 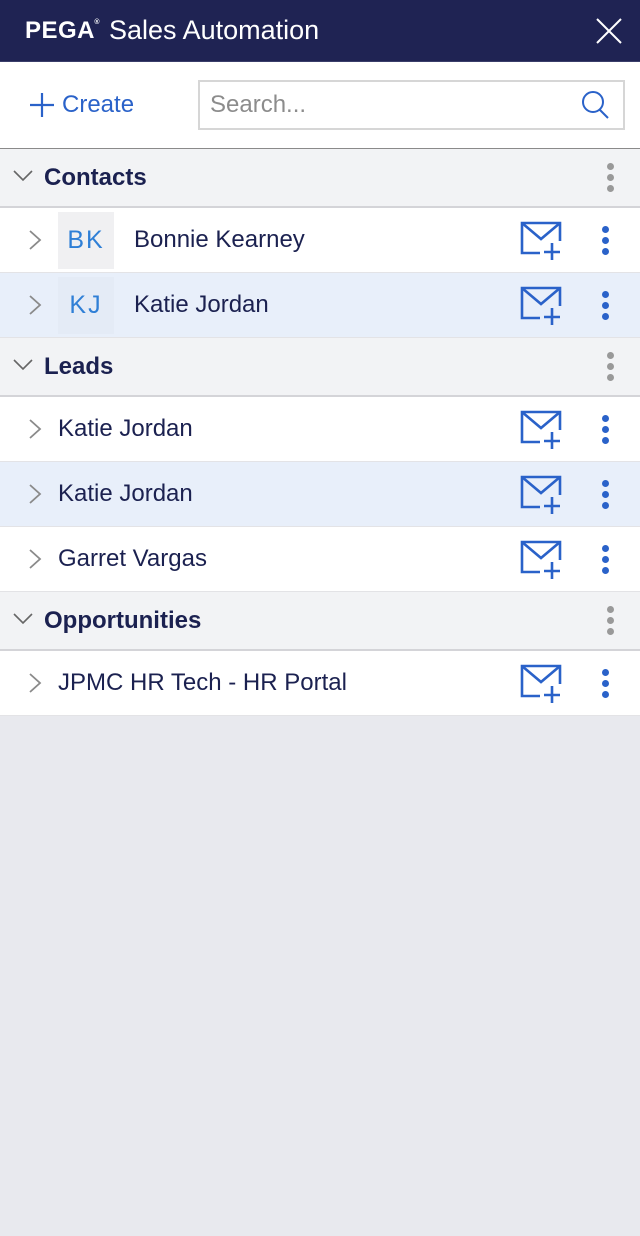 I want to click on avatar: BK, so click(x=86, y=240).